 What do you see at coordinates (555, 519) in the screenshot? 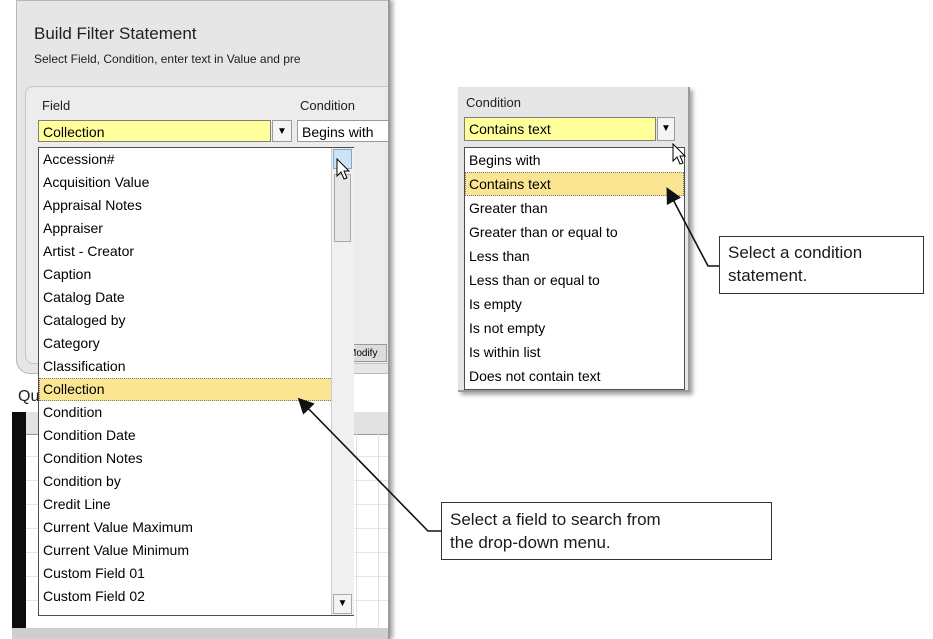
I see `callout-text-line: Select a field to search from` at bounding box center [555, 519].